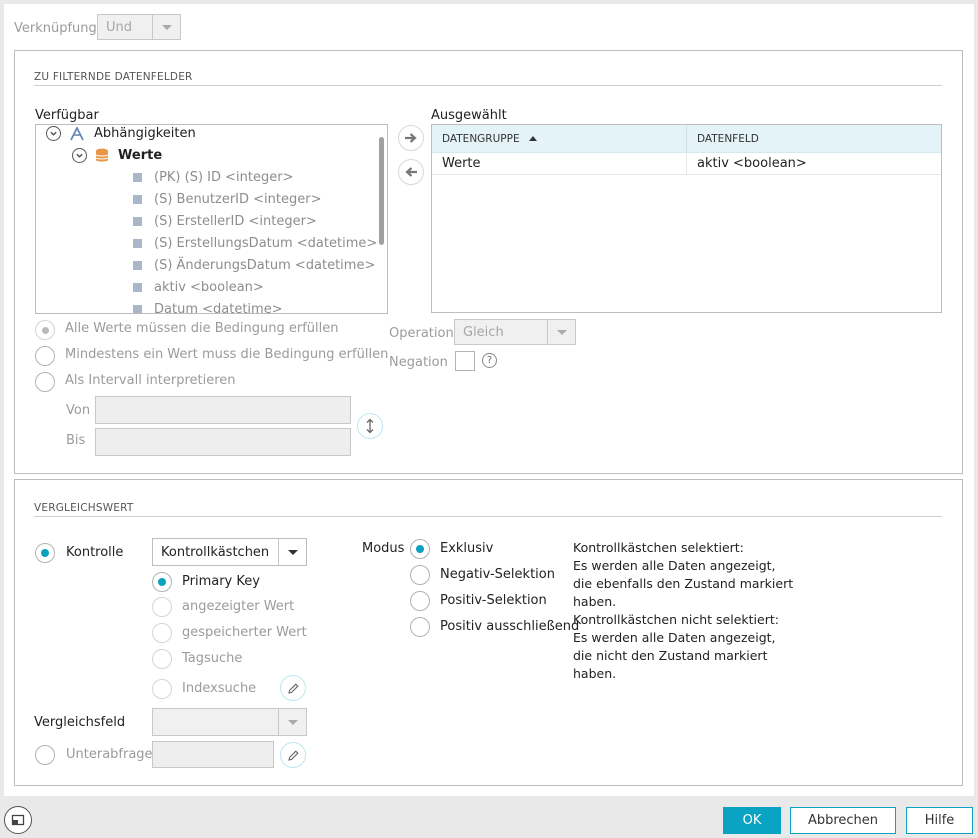 Image resolution: width=978 pixels, height=838 pixels. Describe the element at coordinates (76, 440) in the screenshot. I see `bis-label: Bis` at that location.